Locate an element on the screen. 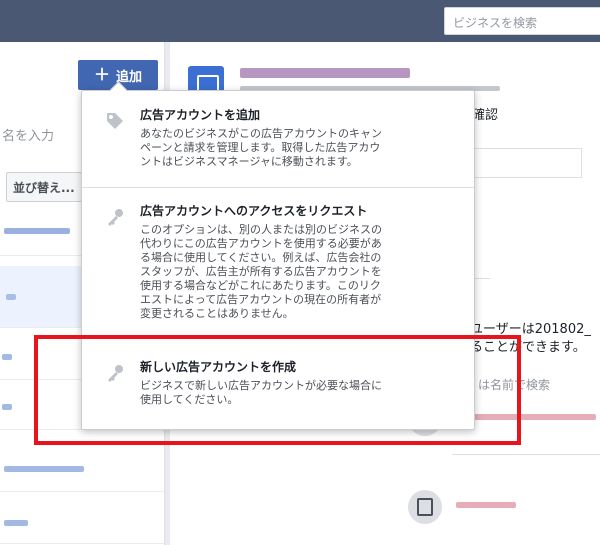 The image size is (600, 545). menu-item-title: 広告アカウントを追加 is located at coordinates (200, 115).